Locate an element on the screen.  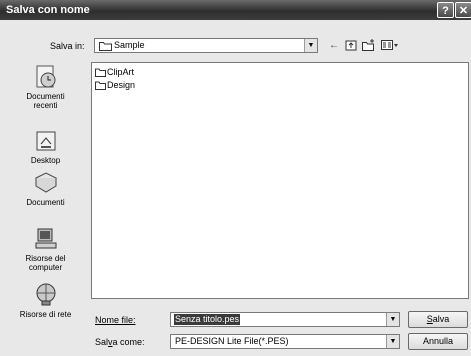
place-label-2: recenti is located at coordinates (45, 105).